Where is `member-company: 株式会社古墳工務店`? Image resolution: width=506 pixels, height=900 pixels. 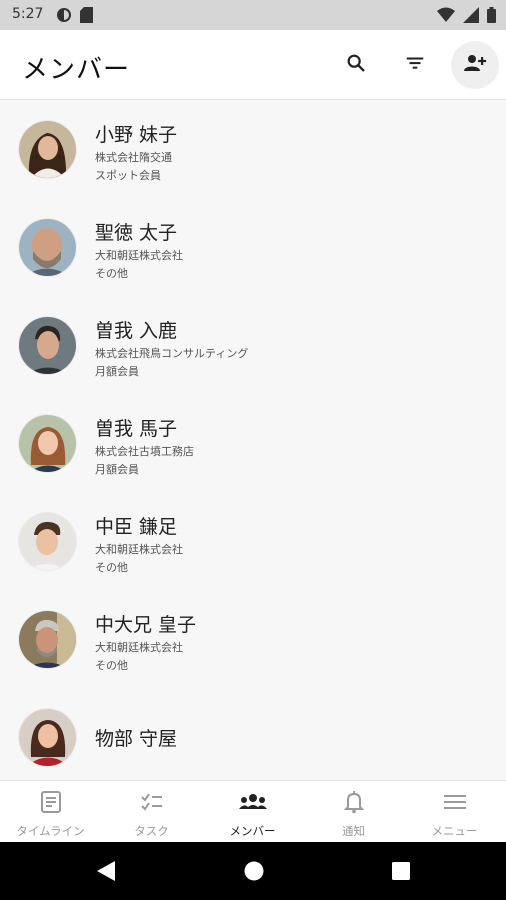
member-company: 株式会社古墳工務店 is located at coordinates (144, 451).